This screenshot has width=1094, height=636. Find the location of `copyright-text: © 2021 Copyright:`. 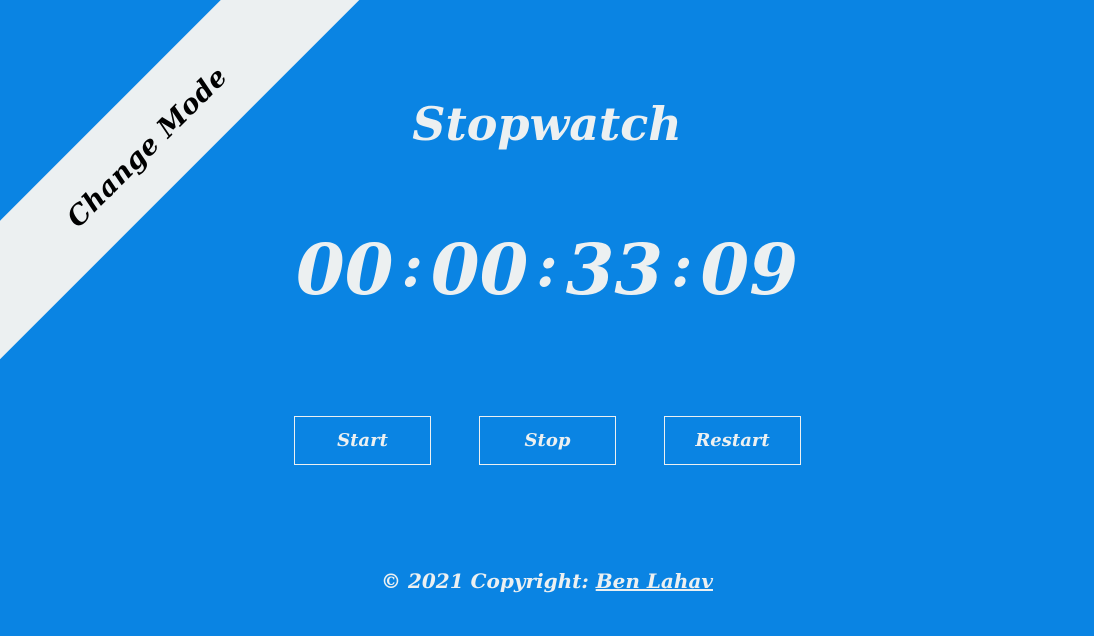

copyright-text: © 2021 Copyright: is located at coordinates (488, 581).